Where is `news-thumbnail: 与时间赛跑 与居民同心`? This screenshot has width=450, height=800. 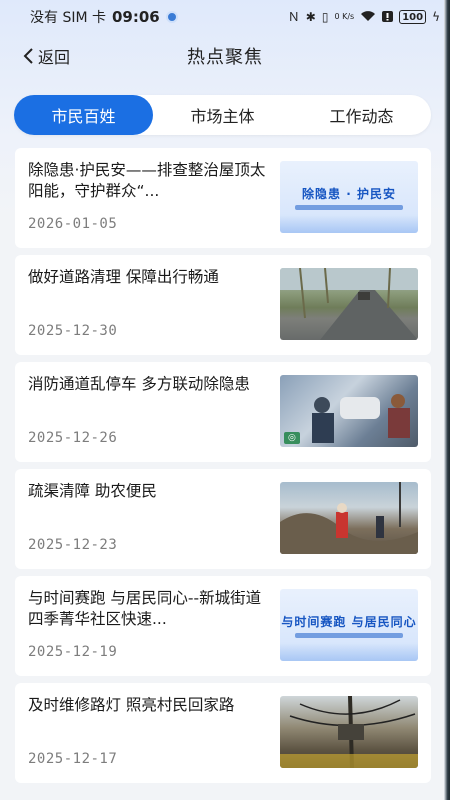
news-thumbnail: 与时间赛跑 与居民同心 is located at coordinates (349, 625).